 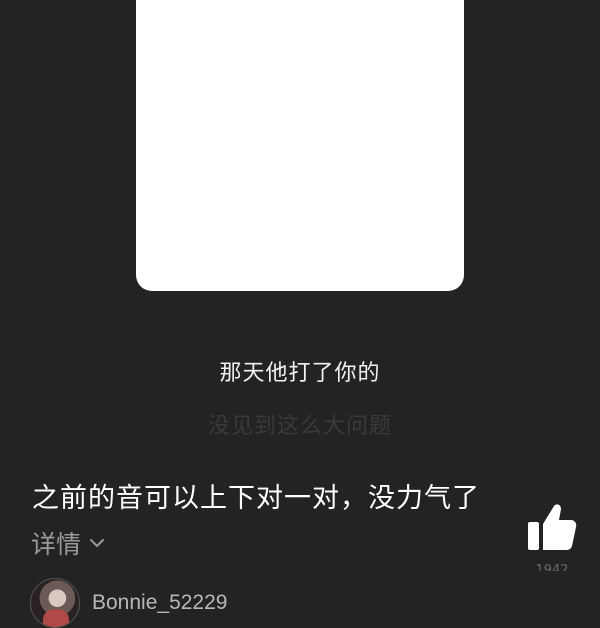 I want to click on author-username: Bonnie_52229, so click(x=159, y=603).